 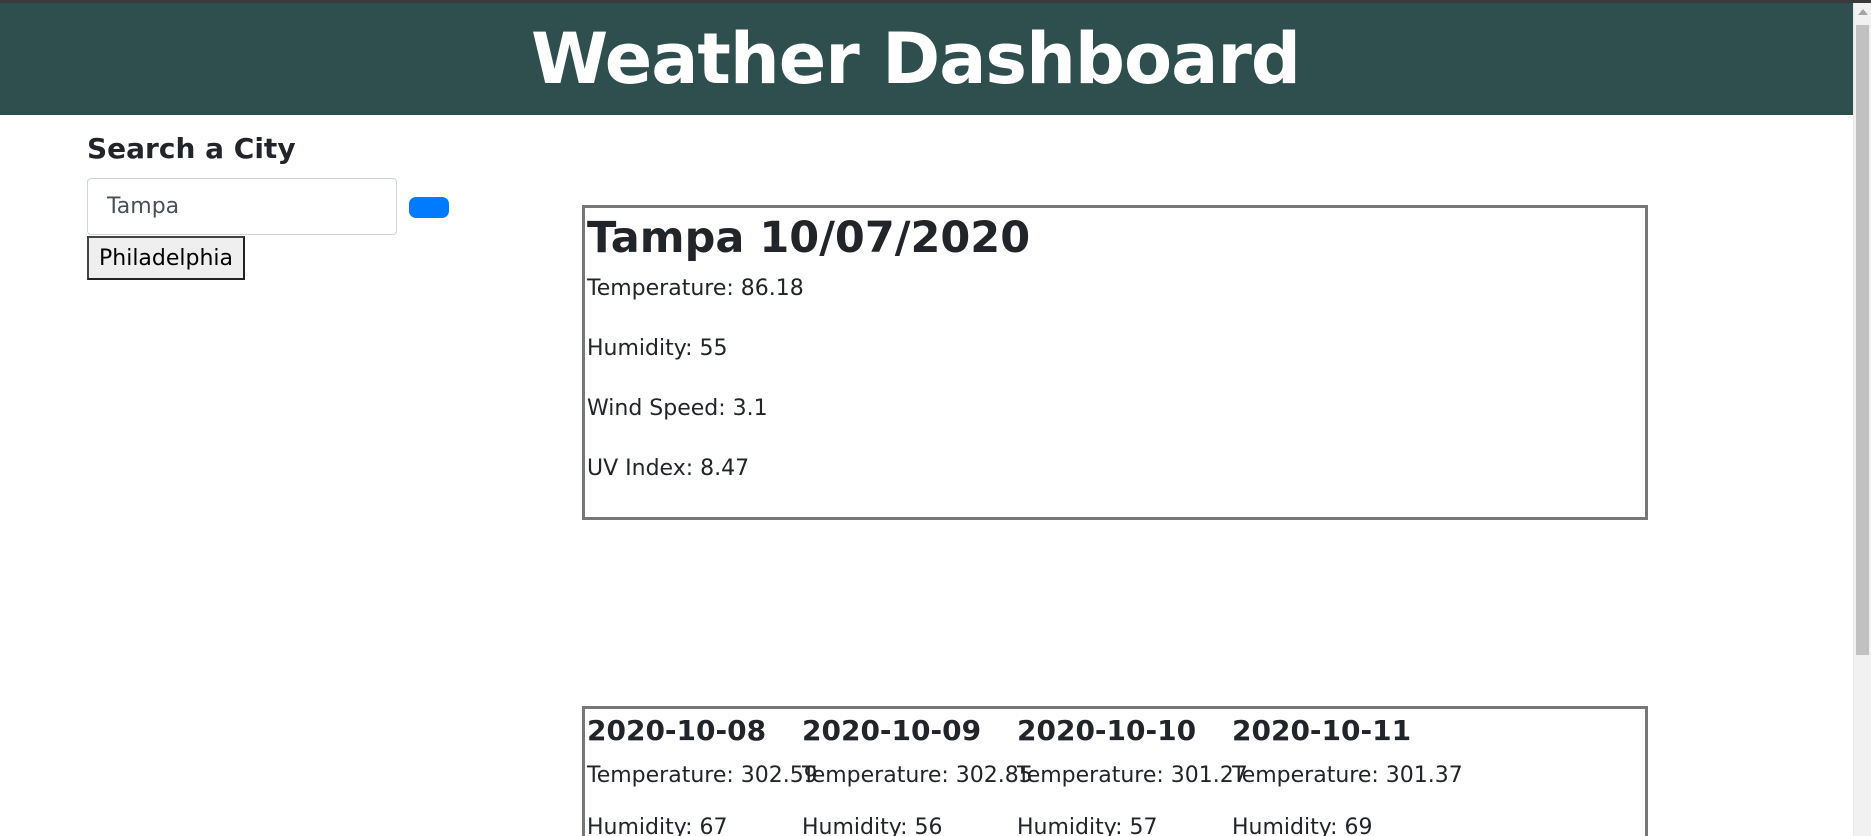 I want to click on current-city-date: Tampa 10/07/2020, so click(x=809, y=238).